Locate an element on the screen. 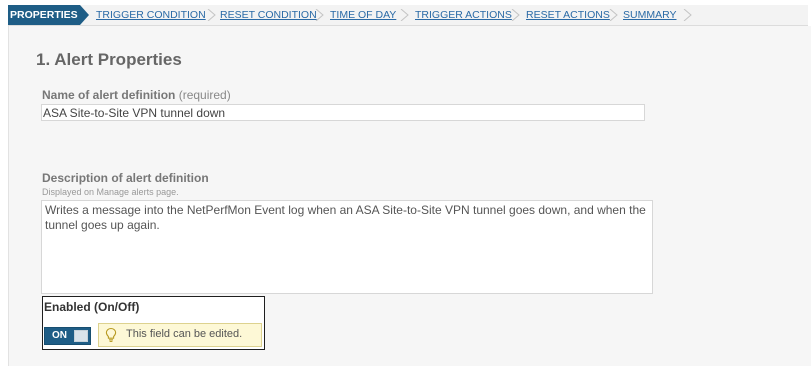 The width and height of the screenshot is (811, 366). tab-trigger-actions: TRIGGER ACTIONS is located at coordinates (463, 15).